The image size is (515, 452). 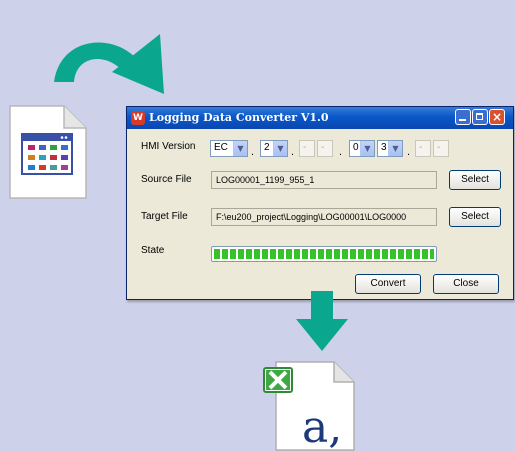 What do you see at coordinates (109, 64) in the screenshot?
I see `curved-arrow-icon` at bounding box center [109, 64].